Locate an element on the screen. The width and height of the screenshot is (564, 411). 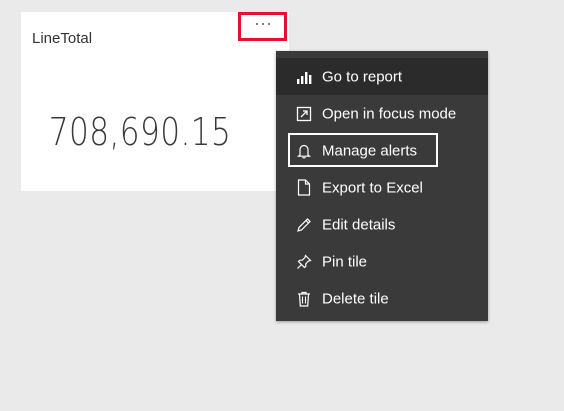
tile-value: 708,690.15 is located at coordinates (140, 132).